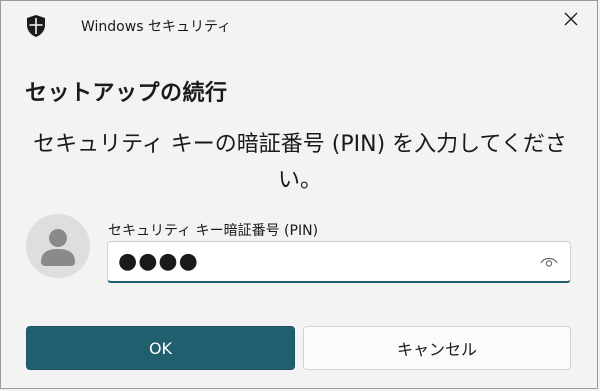 The width and height of the screenshot is (600, 391). What do you see at coordinates (300, 162) in the screenshot?
I see `instruction-text: セキュリティ キーの暗証番号 (PIN) を入力してください。` at bounding box center [300, 162].